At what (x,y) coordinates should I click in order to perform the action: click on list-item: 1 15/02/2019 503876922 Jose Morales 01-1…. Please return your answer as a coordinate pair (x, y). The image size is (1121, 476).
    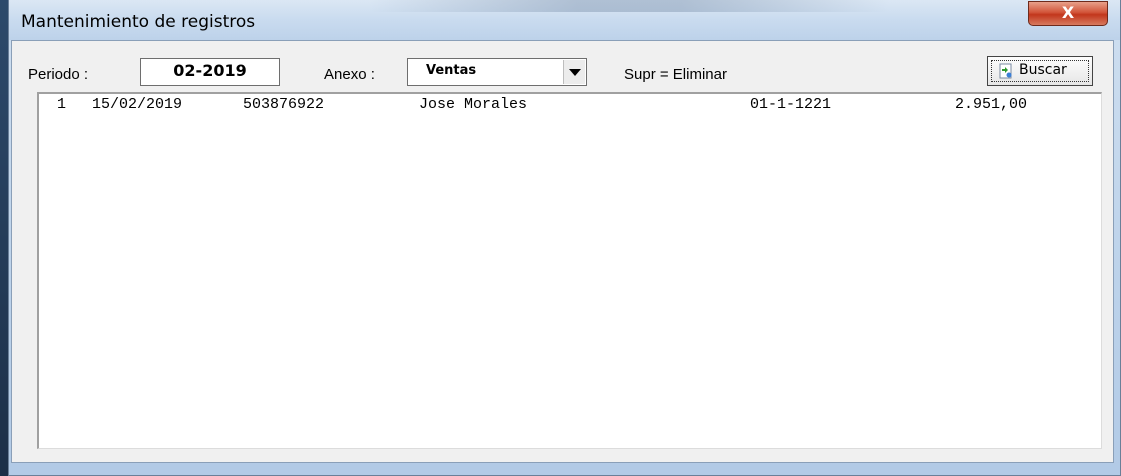
    Looking at the image, I should click on (570, 106).